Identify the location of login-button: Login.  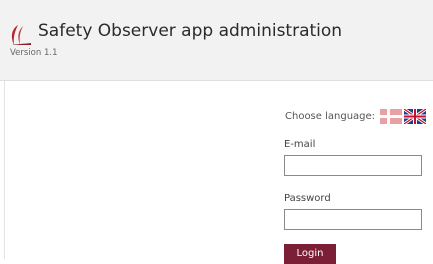
(310, 254).